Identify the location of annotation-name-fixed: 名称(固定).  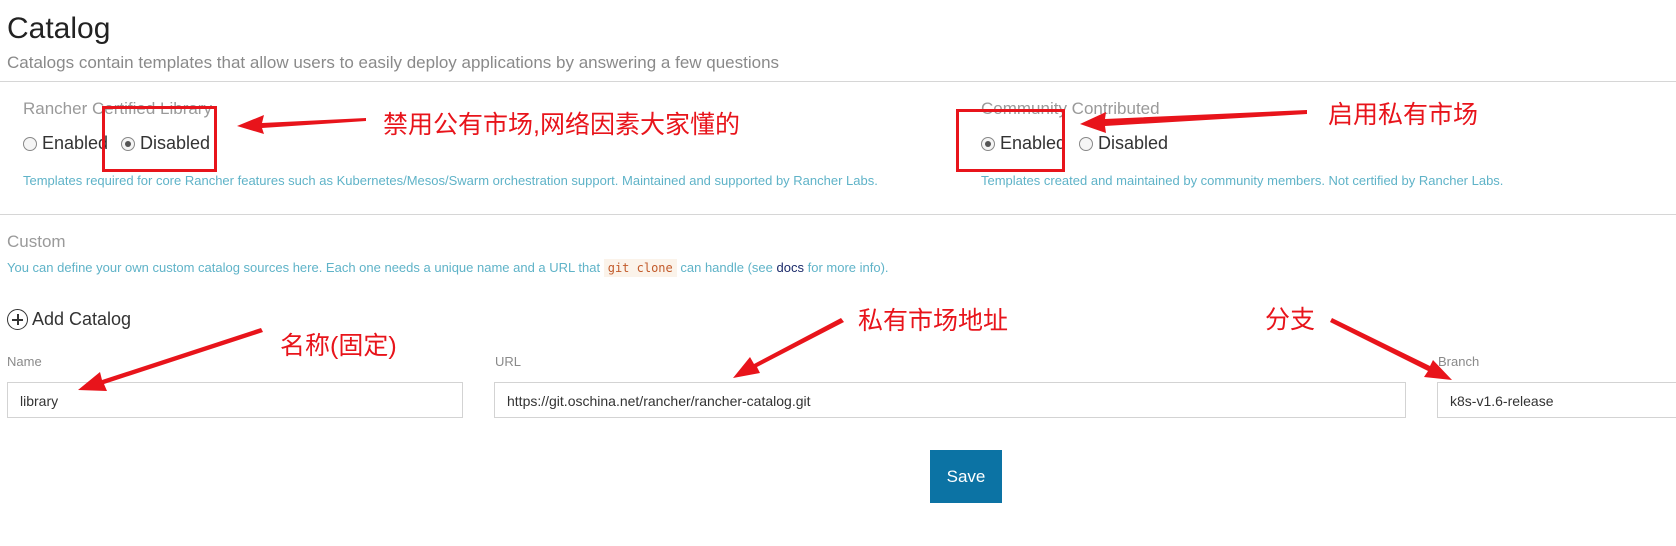
(338, 346).